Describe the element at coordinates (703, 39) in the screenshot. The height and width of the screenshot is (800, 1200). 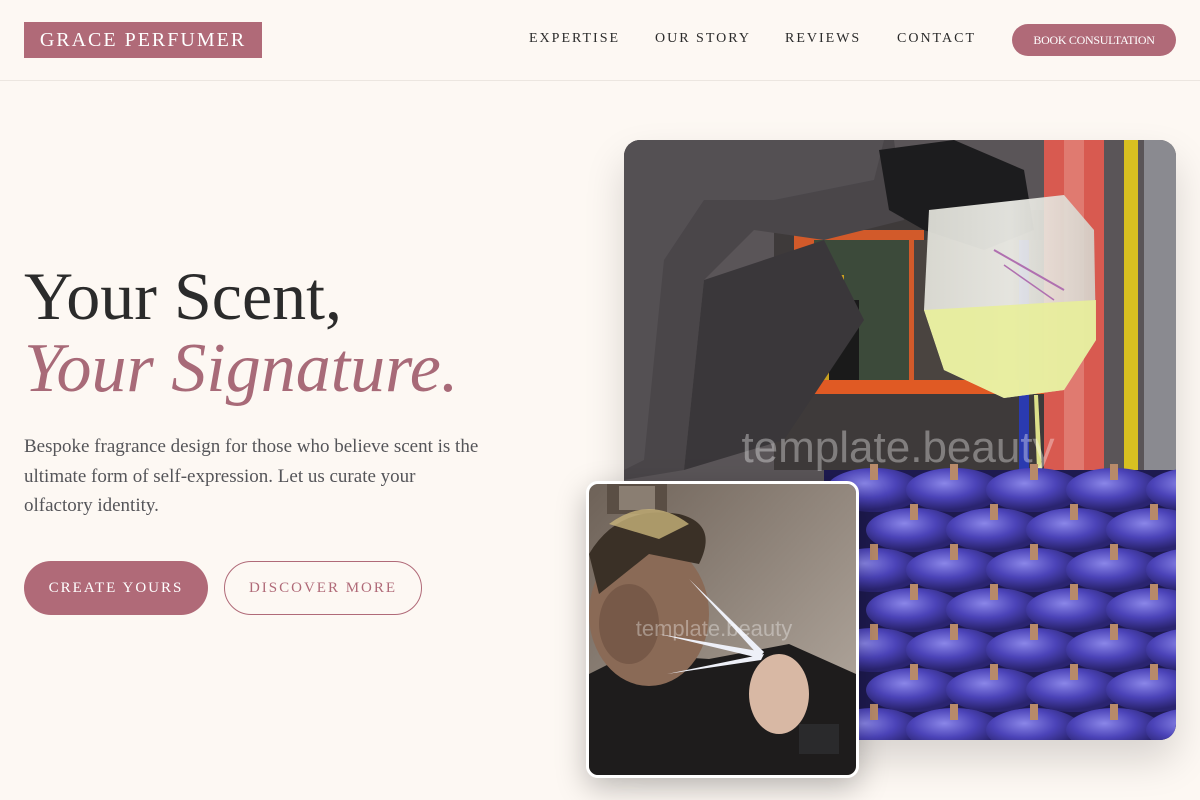
I see `nav-our-story: OUR STORY` at that location.